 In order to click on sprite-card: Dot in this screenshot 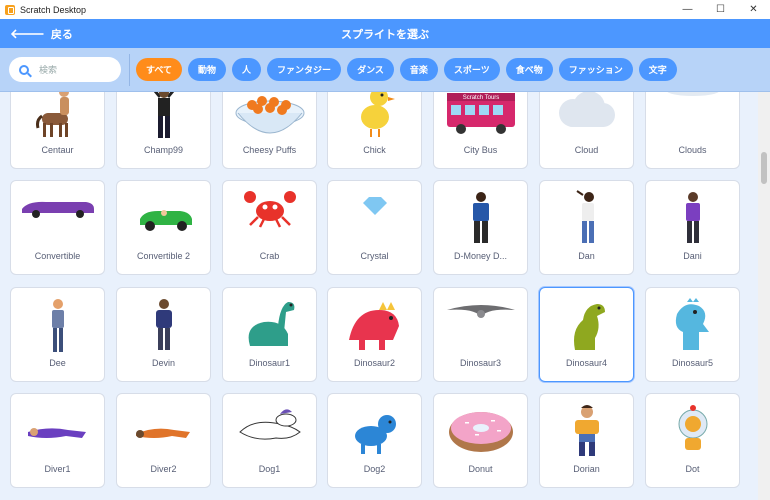, I will do `click(692, 440)`.